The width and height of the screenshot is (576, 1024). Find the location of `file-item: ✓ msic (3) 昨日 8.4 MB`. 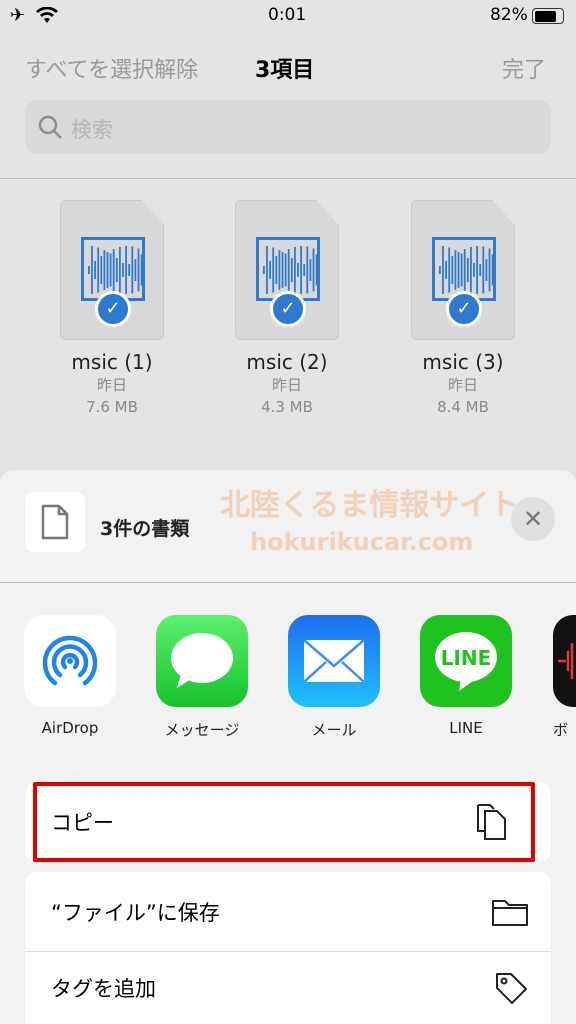

file-item: ✓ msic (3) 昨日 8.4 MB is located at coordinates (463, 309).